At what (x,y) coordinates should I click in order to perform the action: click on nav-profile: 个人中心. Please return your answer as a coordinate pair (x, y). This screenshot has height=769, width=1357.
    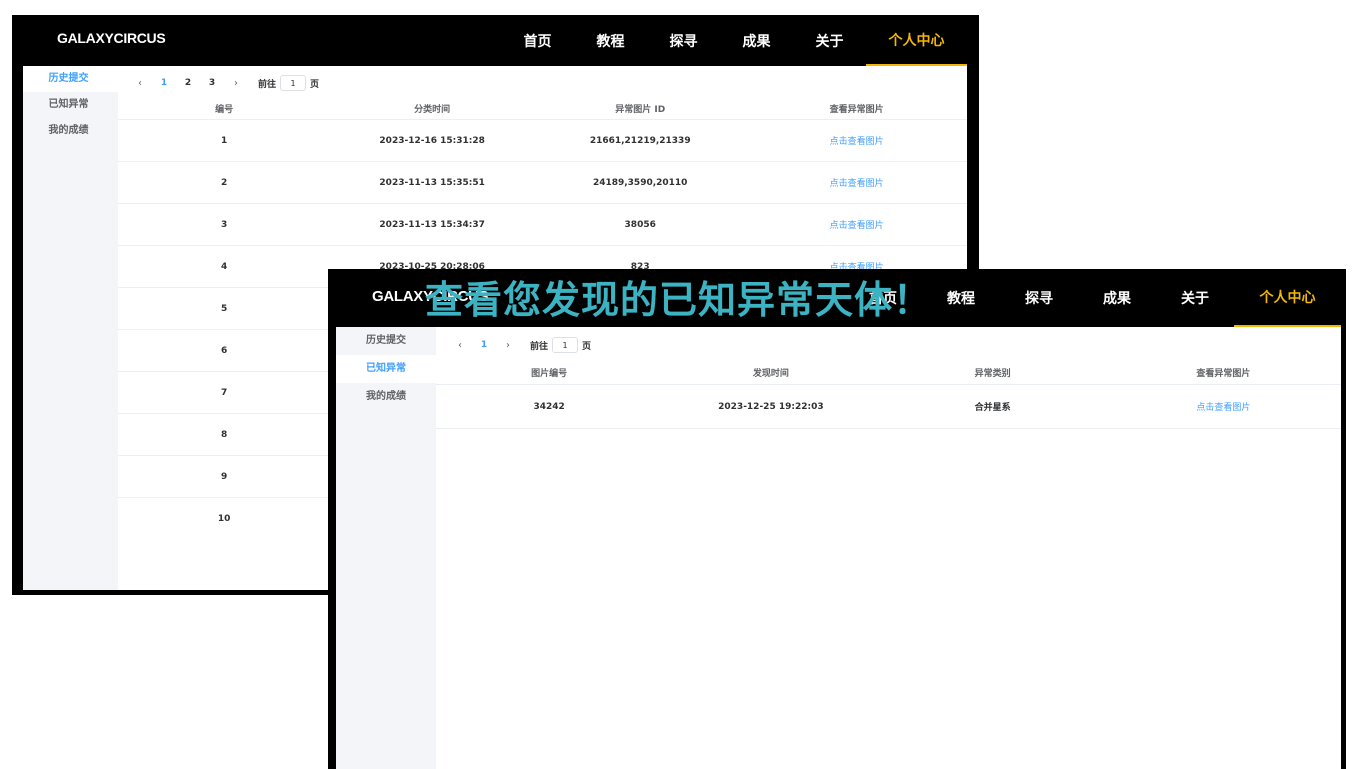
    Looking at the image, I should click on (916, 40).